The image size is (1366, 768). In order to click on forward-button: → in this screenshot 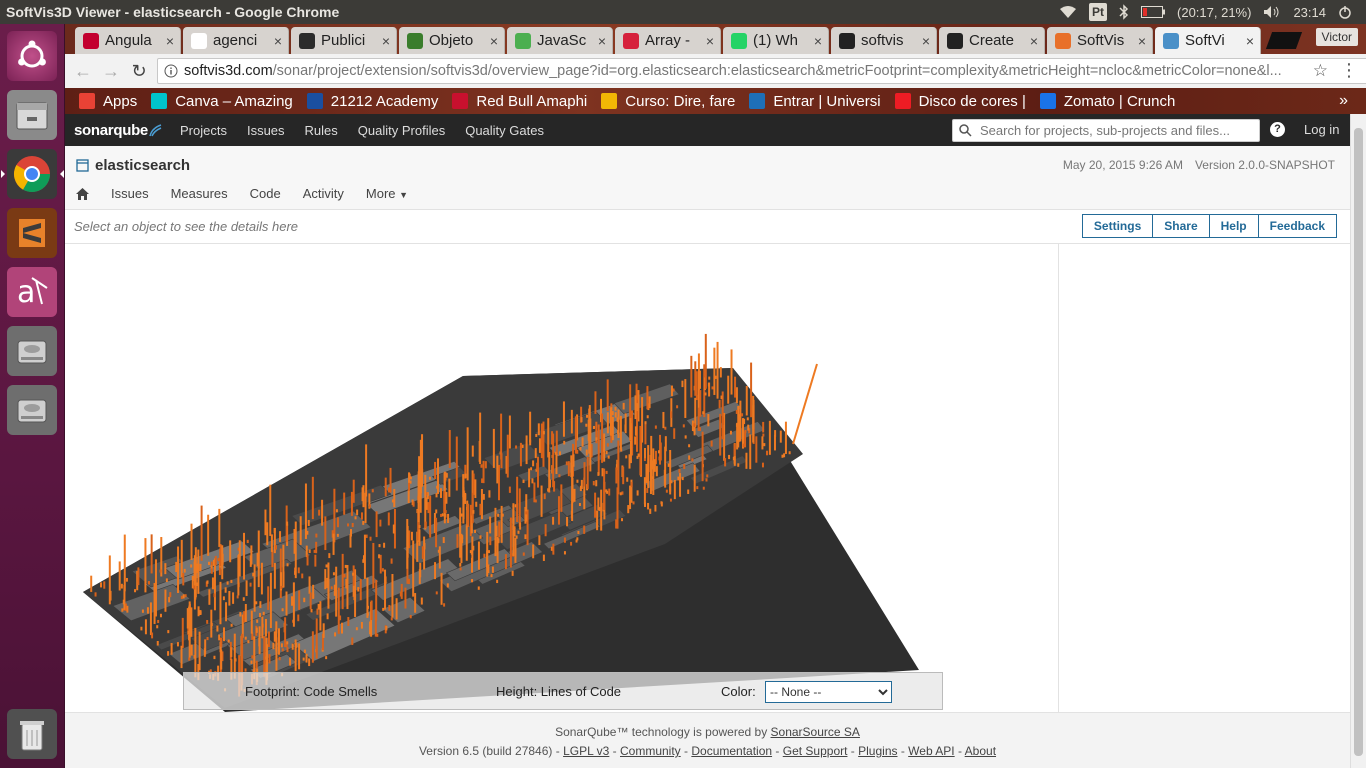, I will do `click(111, 71)`.